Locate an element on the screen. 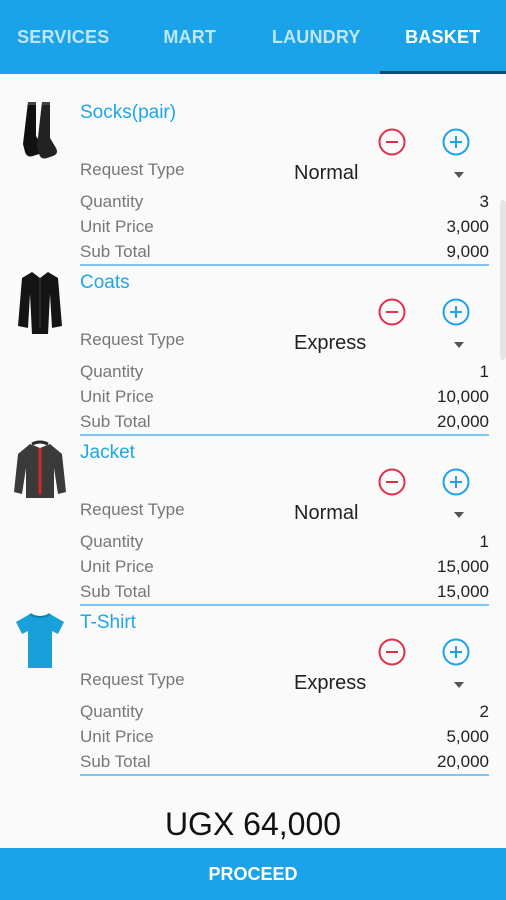  tab-mart: MART is located at coordinates (190, 37).